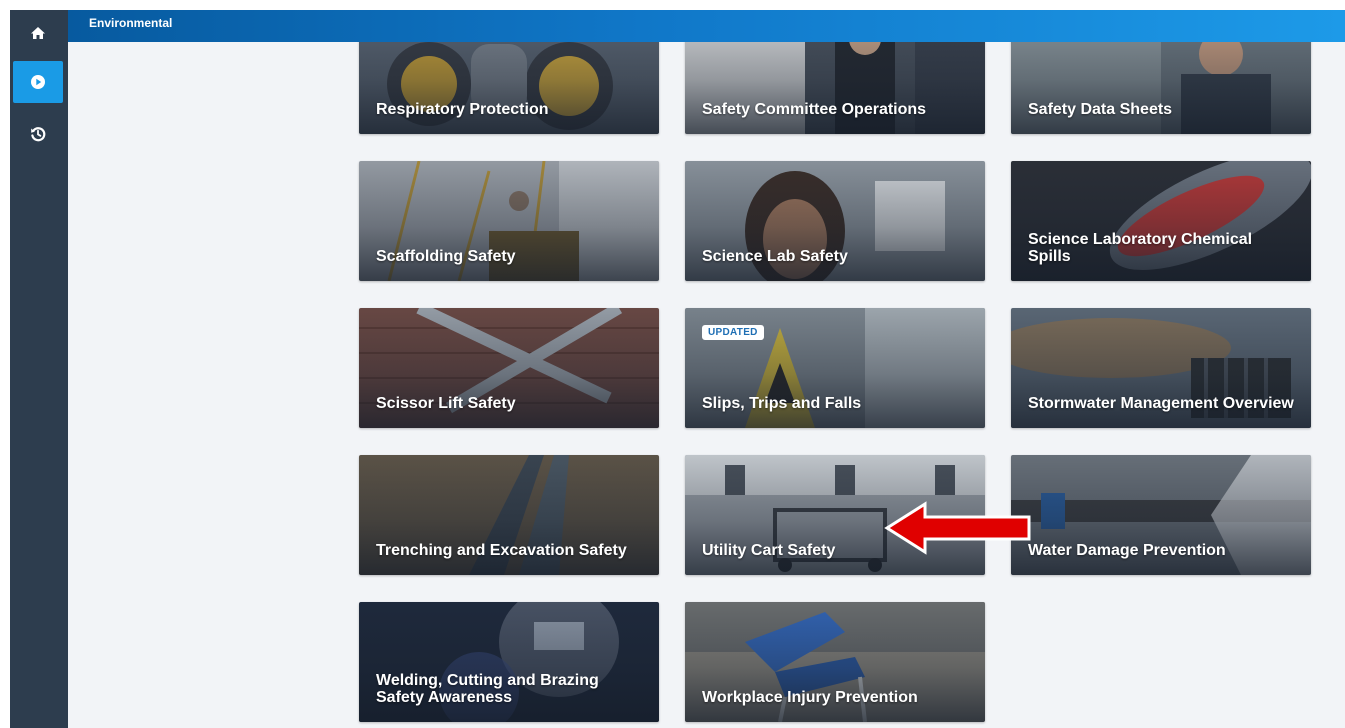 The width and height of the screenshot is (1345, 728). I want to click on sidebar-item-courses, so click(38, 82).